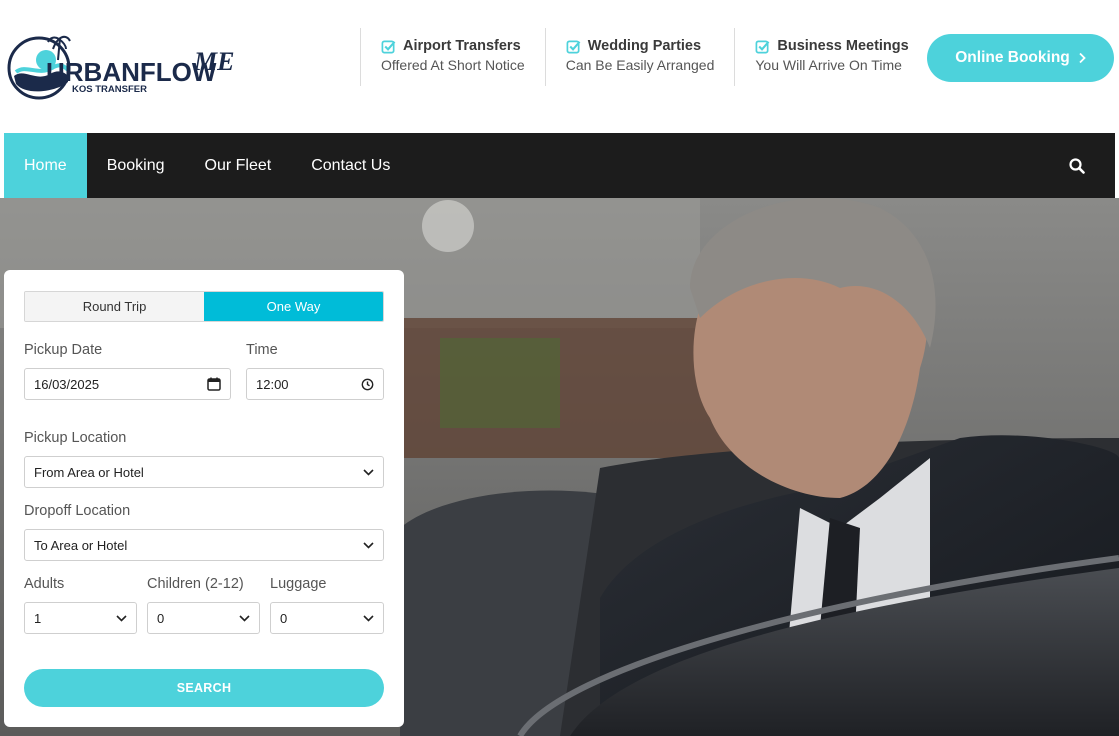 The image size is (1119, 736). What do you see at coordinates (293, 306) in the screenshot?
I see `one-way-option: One Way` at bounding box center [293, 306].